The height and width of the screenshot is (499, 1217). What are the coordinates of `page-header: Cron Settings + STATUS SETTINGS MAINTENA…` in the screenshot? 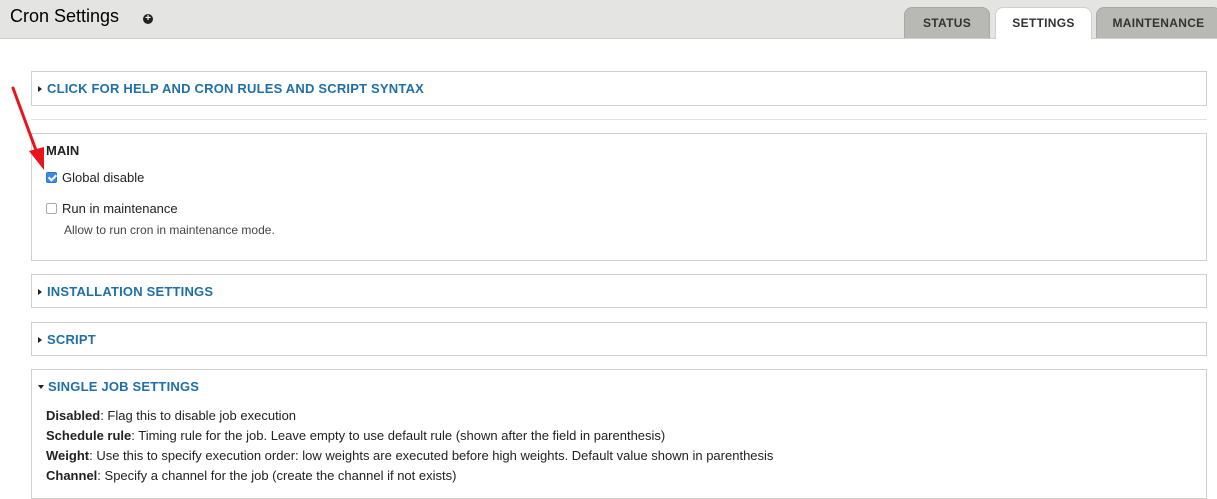 It's located at (608, 19).